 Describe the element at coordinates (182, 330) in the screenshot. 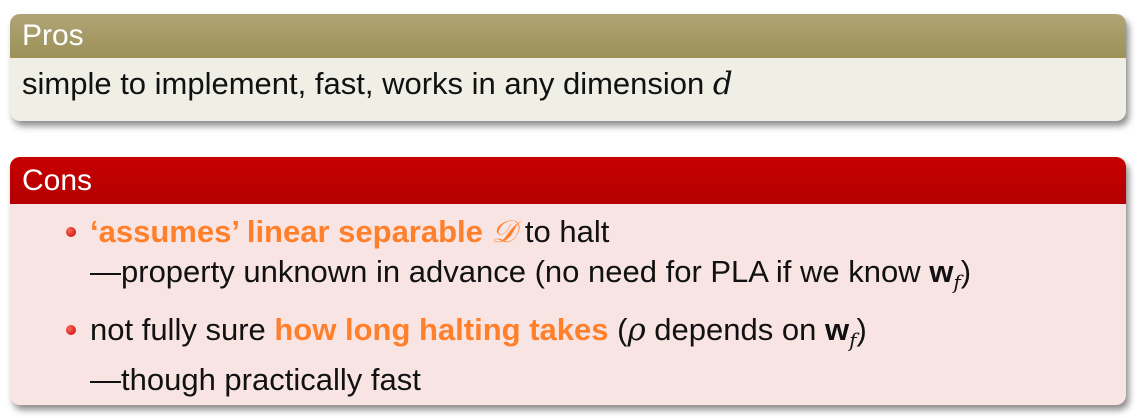

I see `not-fully-sure-text: not fully sure` at that location.